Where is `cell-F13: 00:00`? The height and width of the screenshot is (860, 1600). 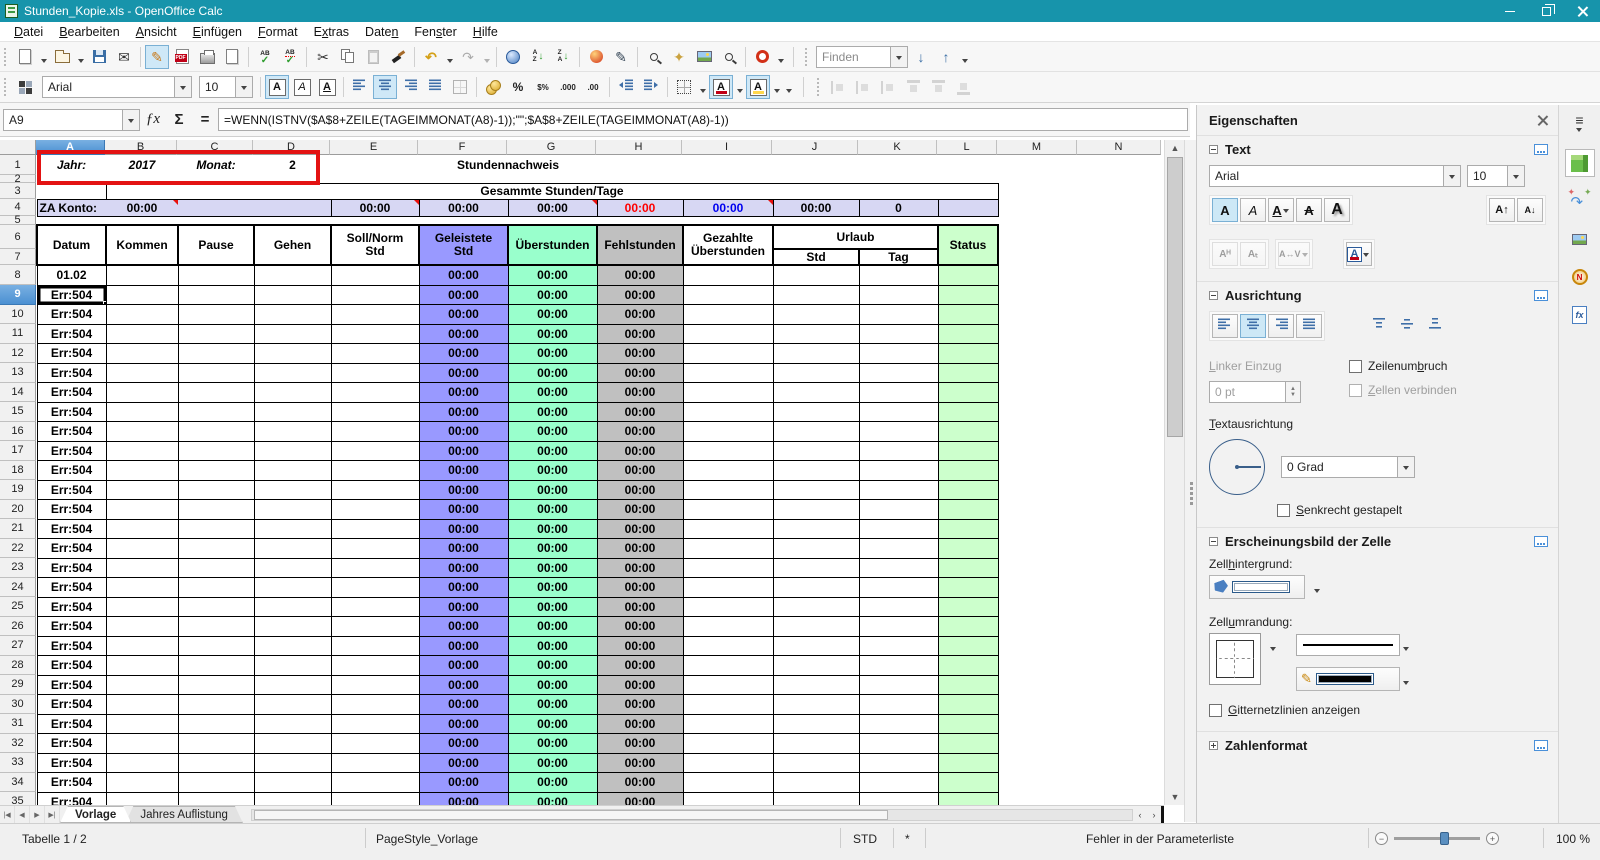 cell-F13: 00:00 is located at coordinates (463, 372).